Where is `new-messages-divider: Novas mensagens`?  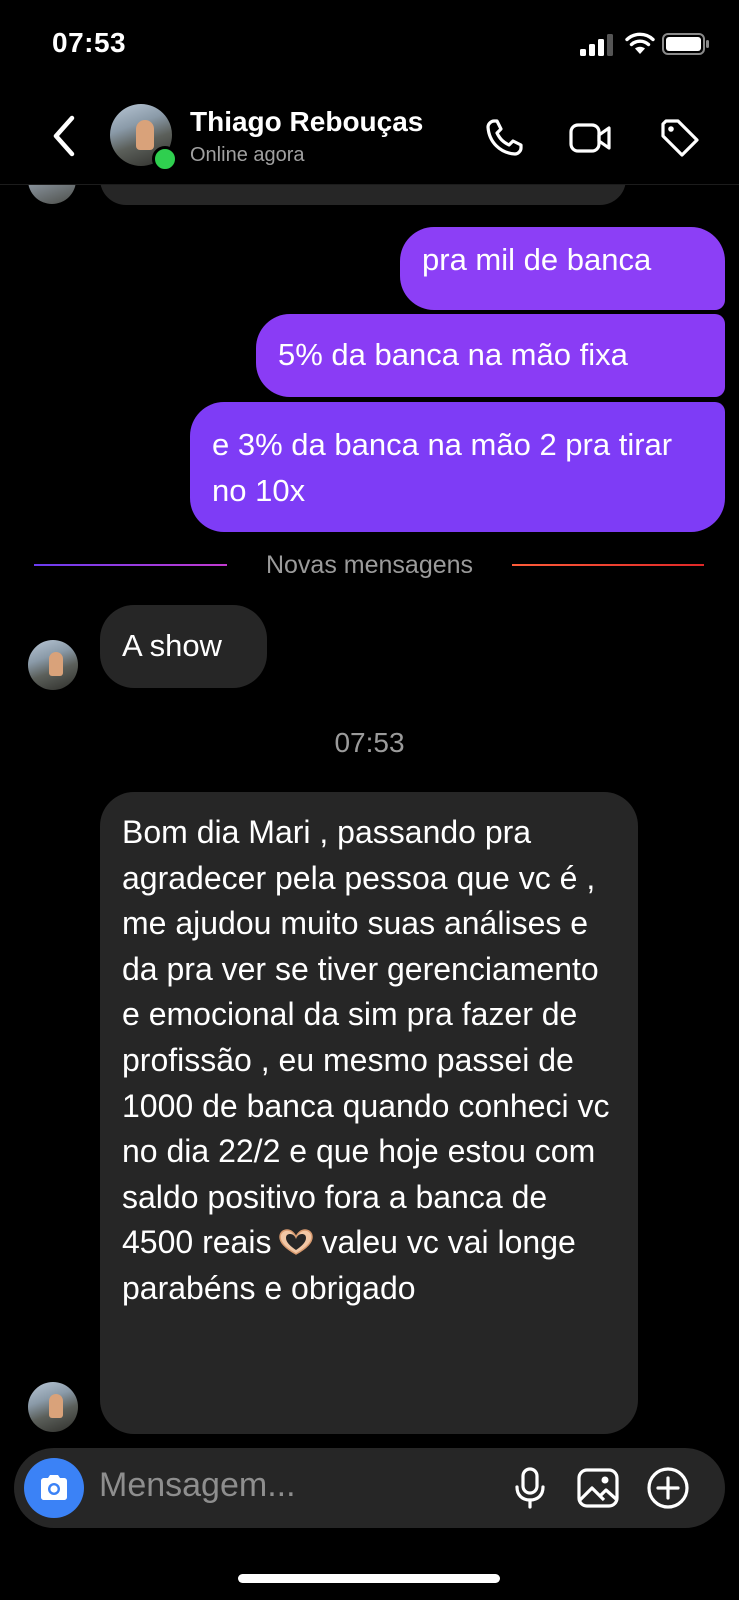 new-messages-divider: Novas mensagens is located at coordinates (369, 566).